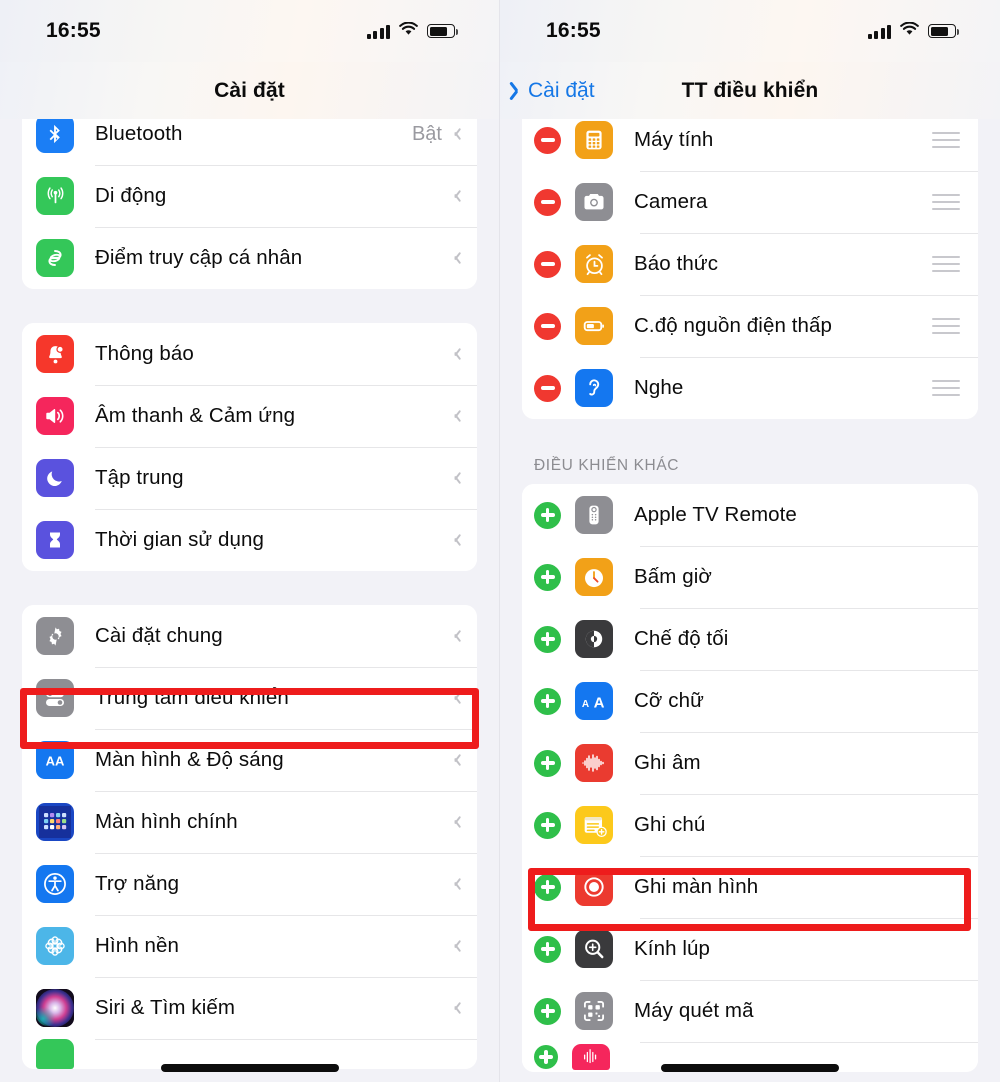 The width and height of the screenshot is (1000, 1082). Describe the element at coordinates (249, 258) in the screenshot. I see `sidebar-item-personal-hotspot: Điểm truy cập cá nhân` at that location.